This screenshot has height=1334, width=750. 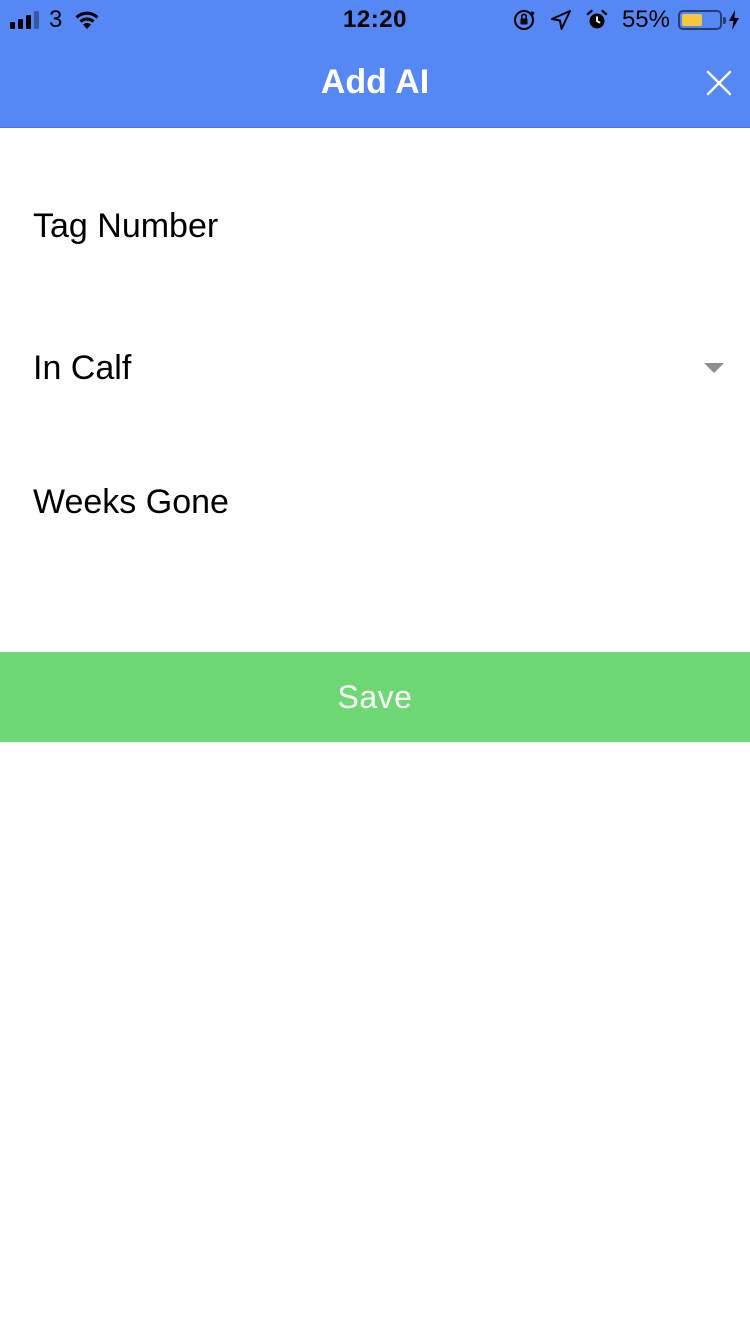 What do you see at coordinates (126, 226) in the screenshot?
I see `tag-number-label: Tag Number` at bounding box center [126, 226].